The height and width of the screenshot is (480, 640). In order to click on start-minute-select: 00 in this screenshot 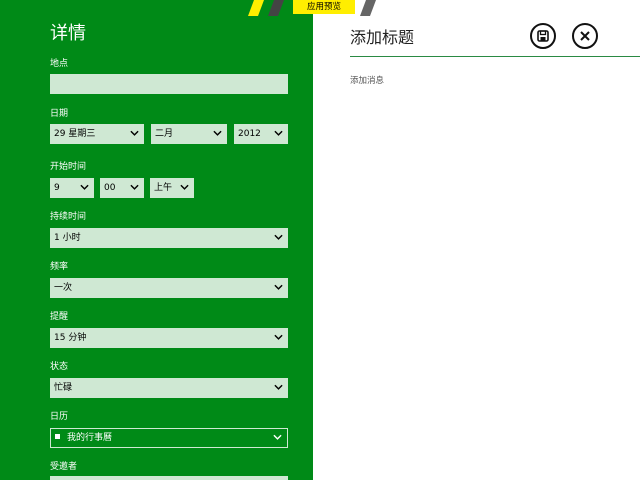, I will do `click(122, 188)`.